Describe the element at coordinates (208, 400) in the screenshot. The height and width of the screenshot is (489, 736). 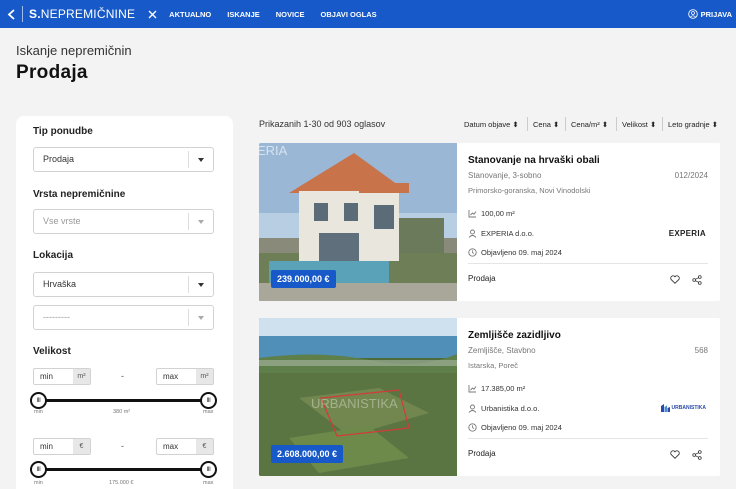
I see `size-slider-max-handle: III` at that location.